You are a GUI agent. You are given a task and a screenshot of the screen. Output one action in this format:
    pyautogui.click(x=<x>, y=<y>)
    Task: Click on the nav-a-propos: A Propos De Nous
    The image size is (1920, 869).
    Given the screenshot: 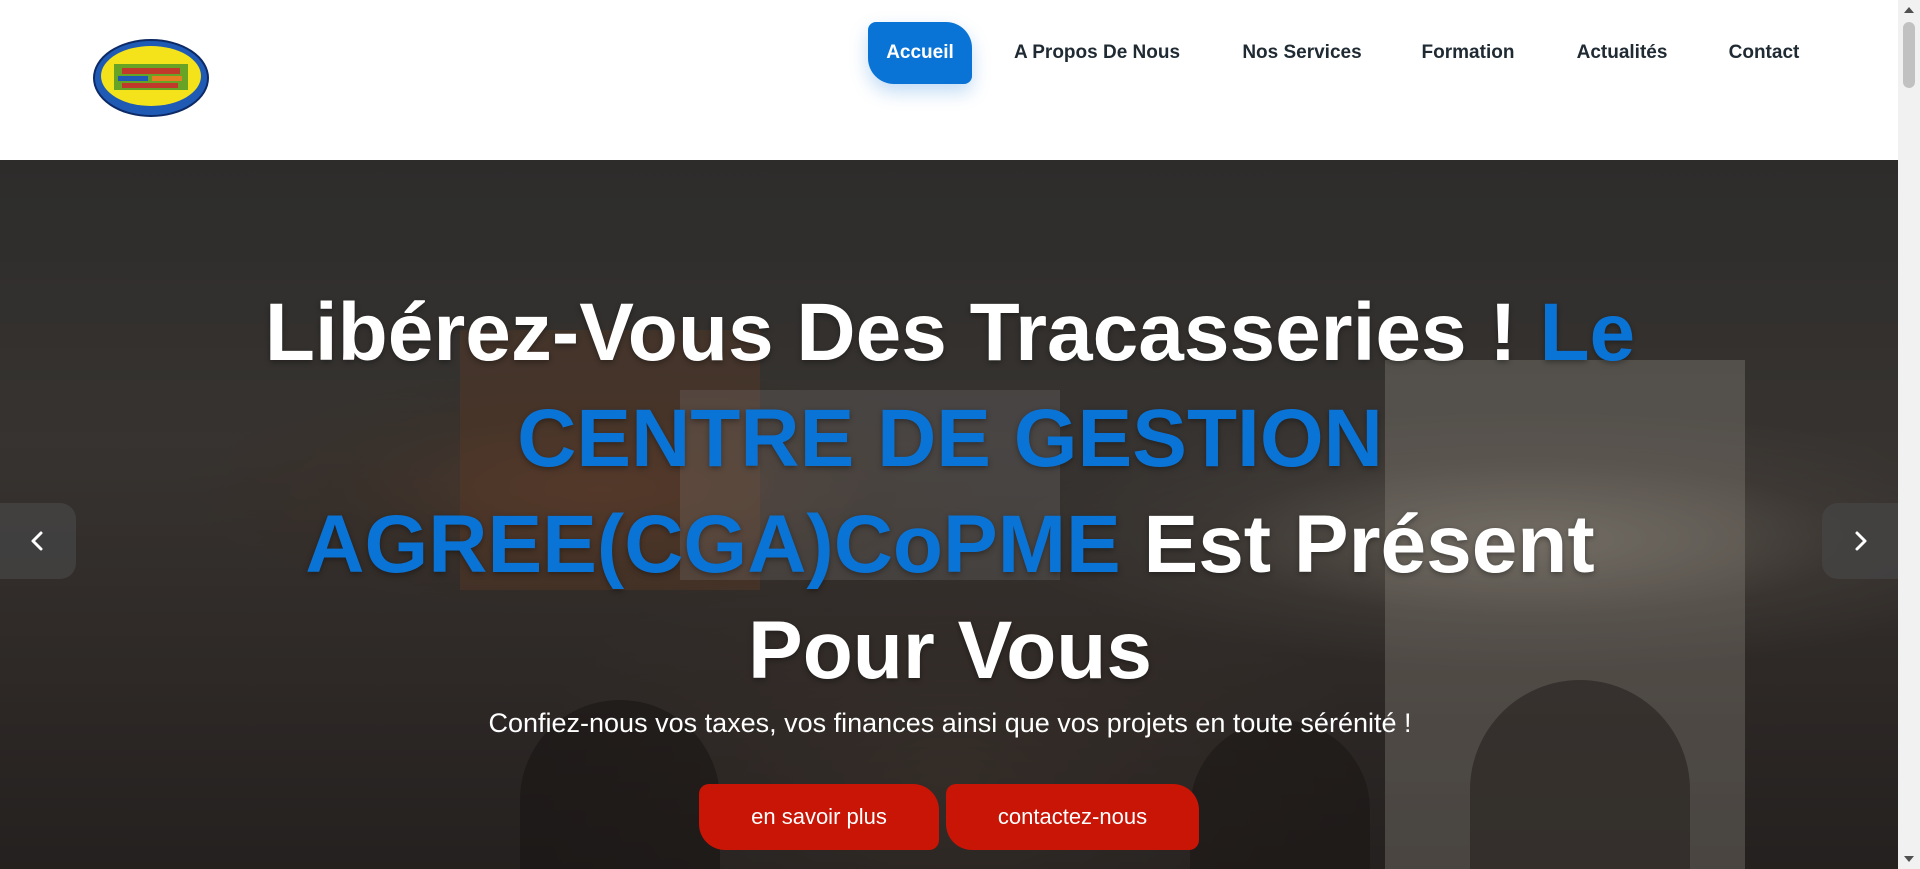 What is the action you would take?
    pyautogui.click(x=1097, y=53)
    